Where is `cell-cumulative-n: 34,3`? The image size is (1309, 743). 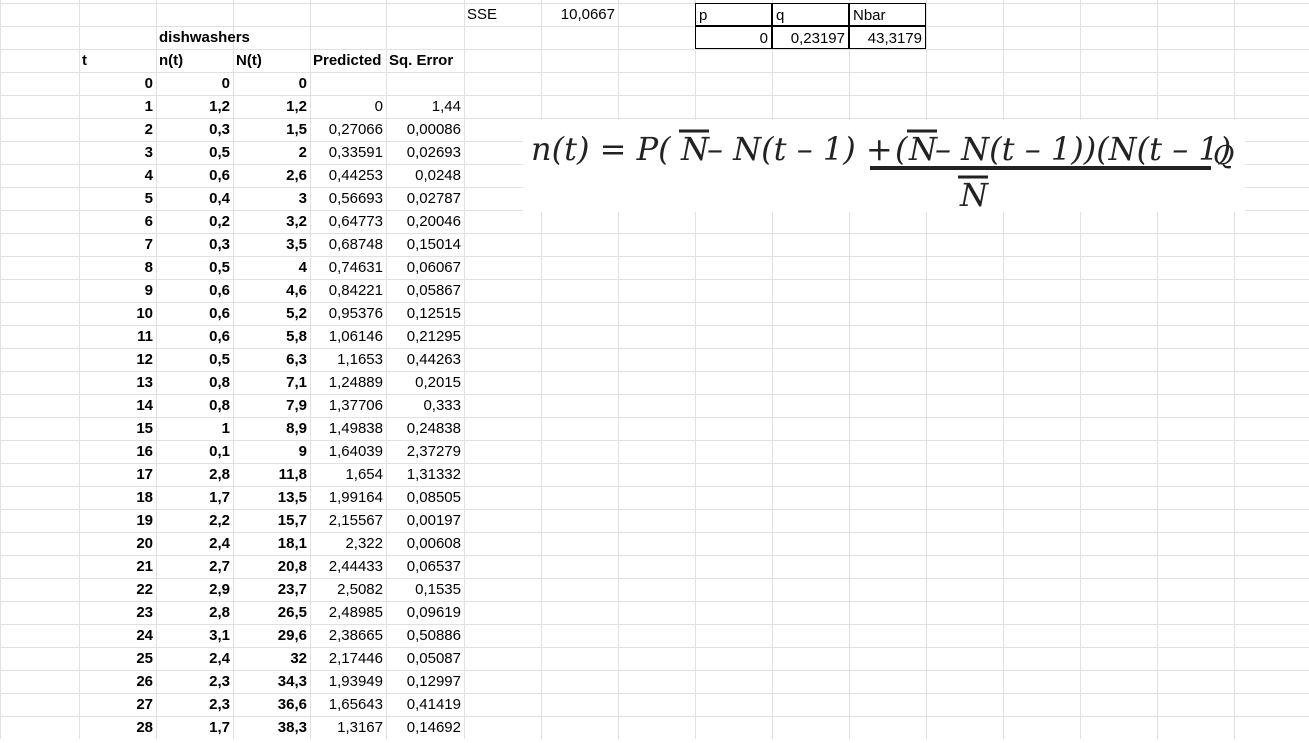
cell-cumulative-n: 34,3 is located at coordinates (271, 681).